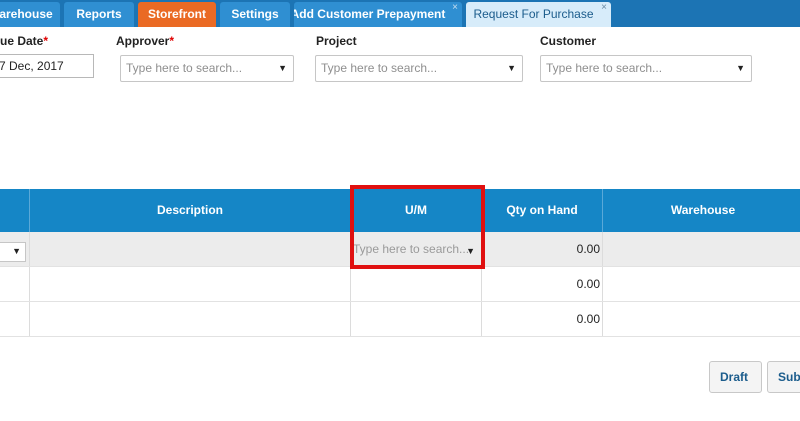  What do you see at coordinates (542, 210) in the screenshot?
I see `column-header-qty-on-hand: Qty on Hand` at bounding box center [542, 210].